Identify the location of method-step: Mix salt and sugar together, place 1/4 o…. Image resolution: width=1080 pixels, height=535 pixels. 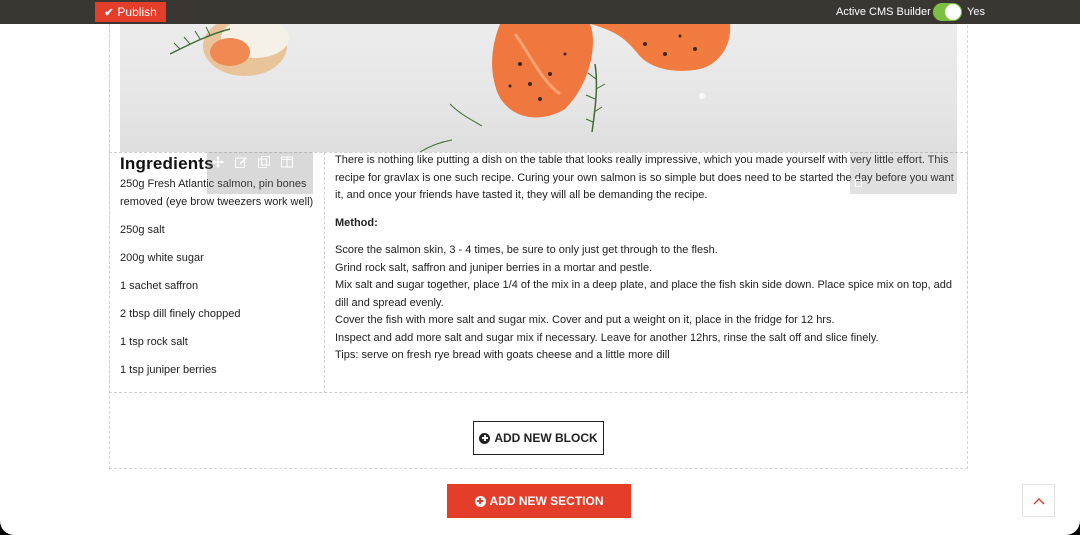
(643, 294).